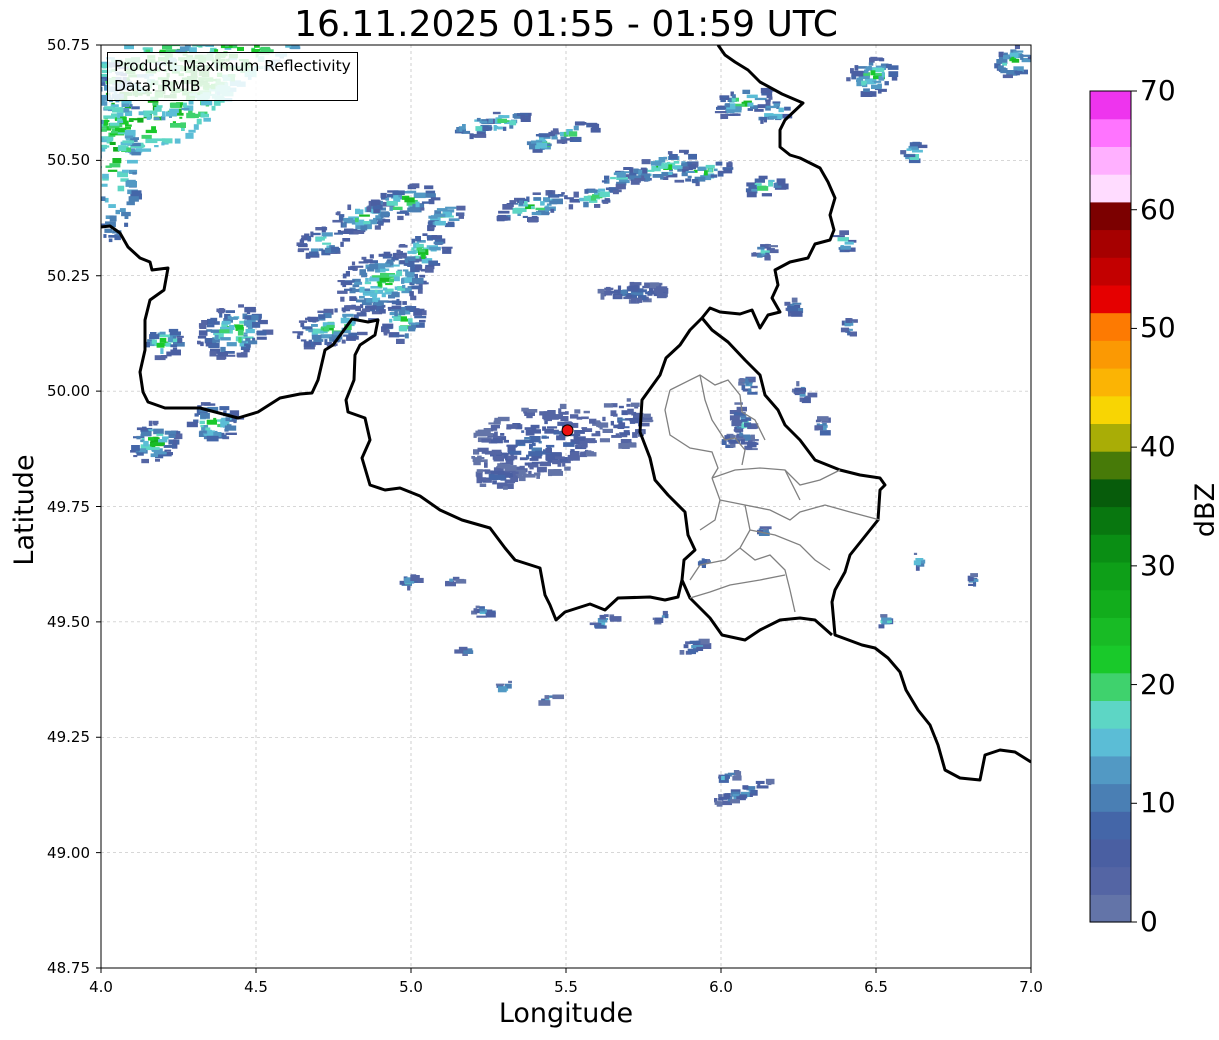 This screenshot has width=1219, height=1040. Describe the element at coordinates (68, 968) in the screenshot. I see `y-tick-label: 48.75` at that location.